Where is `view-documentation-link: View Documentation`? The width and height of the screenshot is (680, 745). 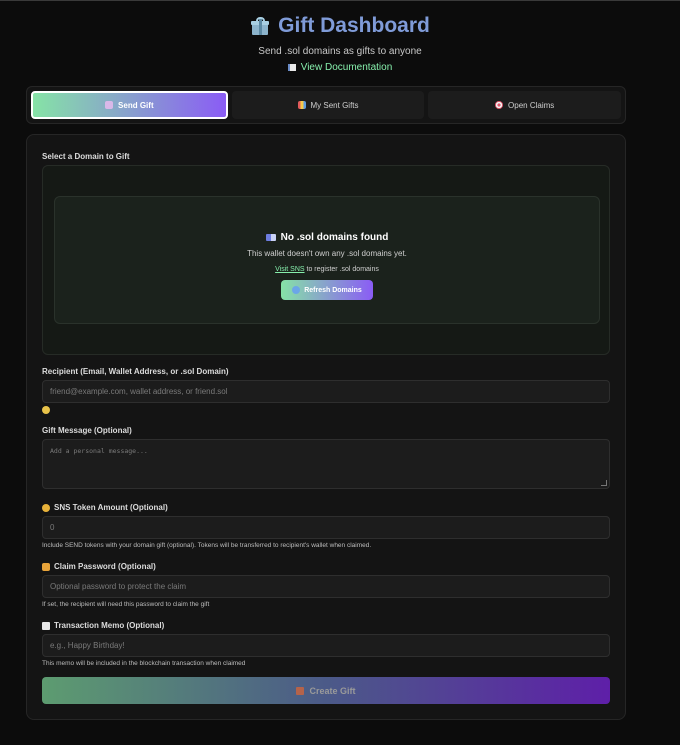
view-documentation-link: View Documentation is located at coordinates (340, 67).